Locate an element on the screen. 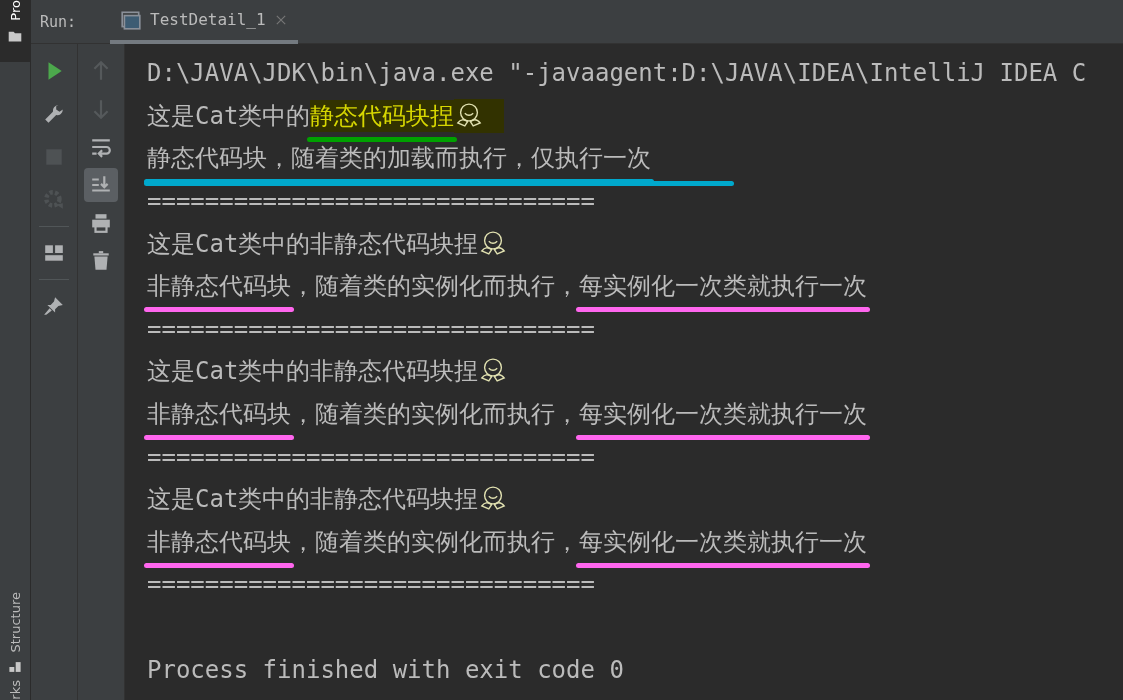 The image size is (1123, 700). underlined-text: 静态代码块，随着类的加载而执行，仅执行一次 is located at coordinates (399, 159).